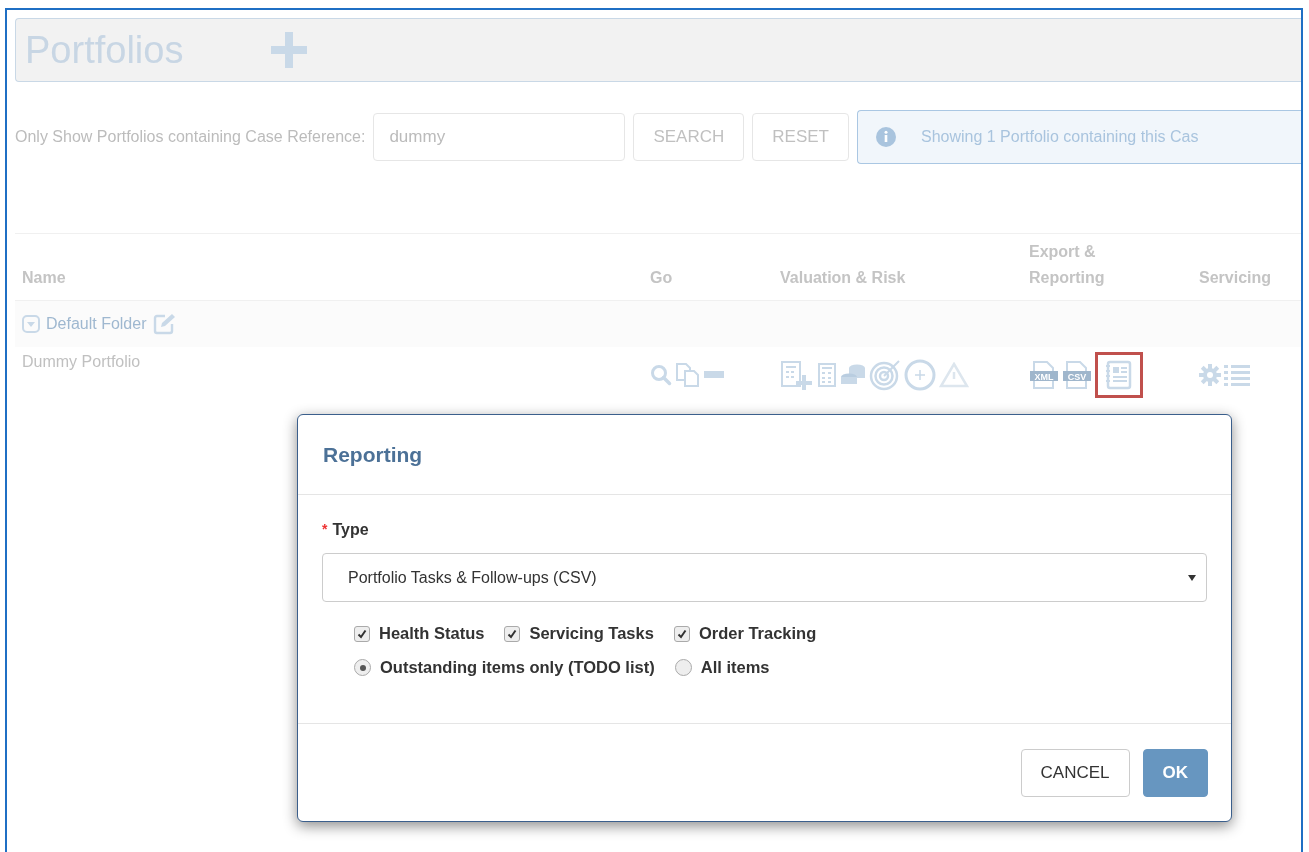 The height and width of the screenshot is (852, 1309). Describe the element at coordinates (332, 359) in the screenshot. I see `portfolio-name: Dummy Portfolio` at that location.